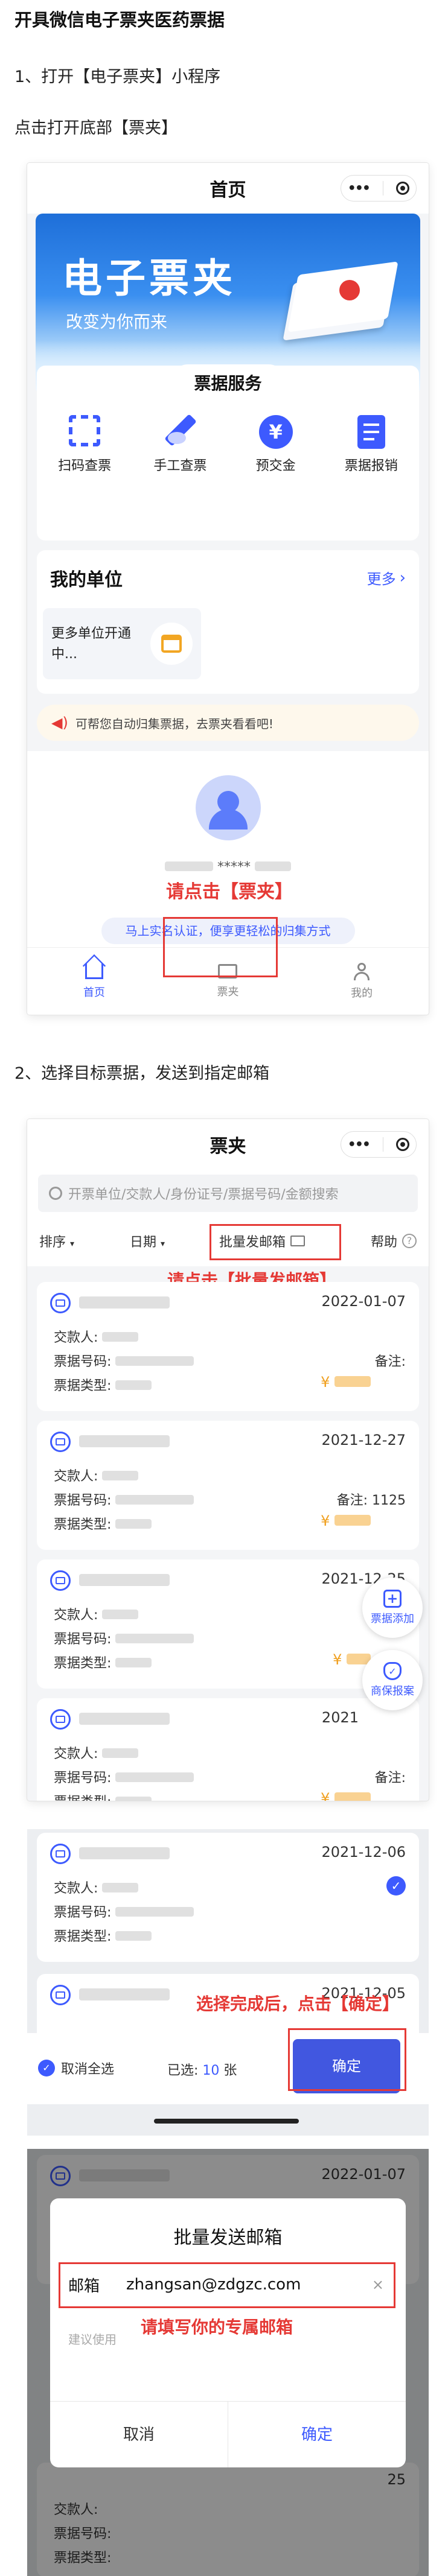  I want to click on notice-text: 可帮您自动归集票据，去票夹看看吧!, so click(174, 723).